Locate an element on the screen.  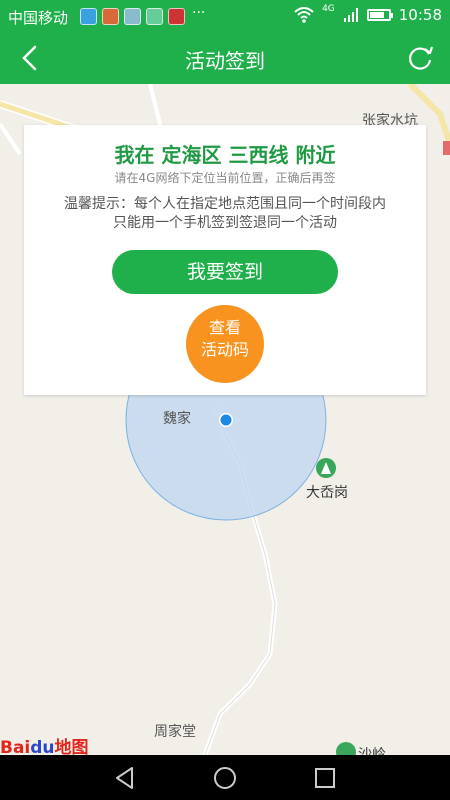
system-nav-bar is located at coordinates (225, 777).